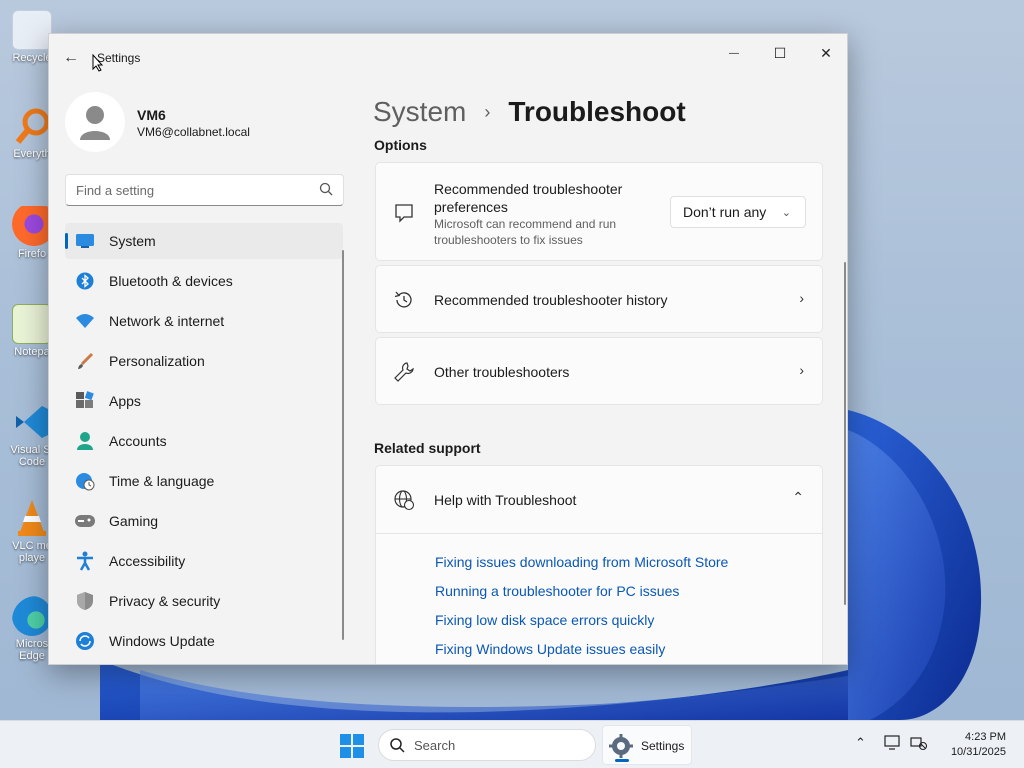 Image resolution: width=1024 pixels, height=768 pixels. What do you see at coordinates (85, 241) in the screenshot?
I see `monitor-icon` at bounding box center [85, 241].